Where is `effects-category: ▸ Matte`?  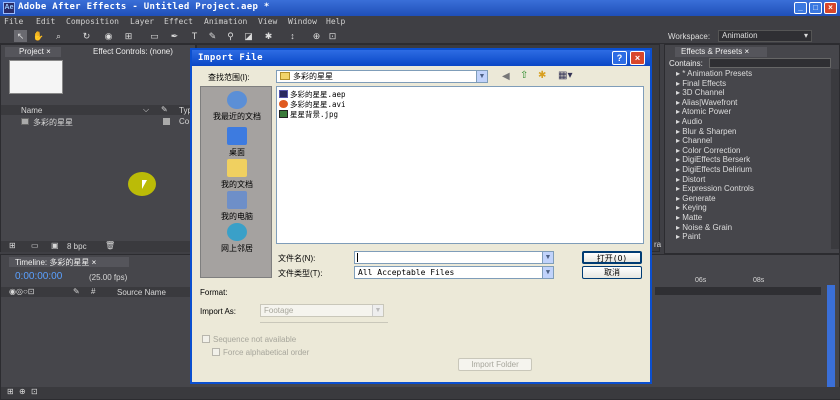 effects-category: ▸ Matte is located at coordinates (689, 217).